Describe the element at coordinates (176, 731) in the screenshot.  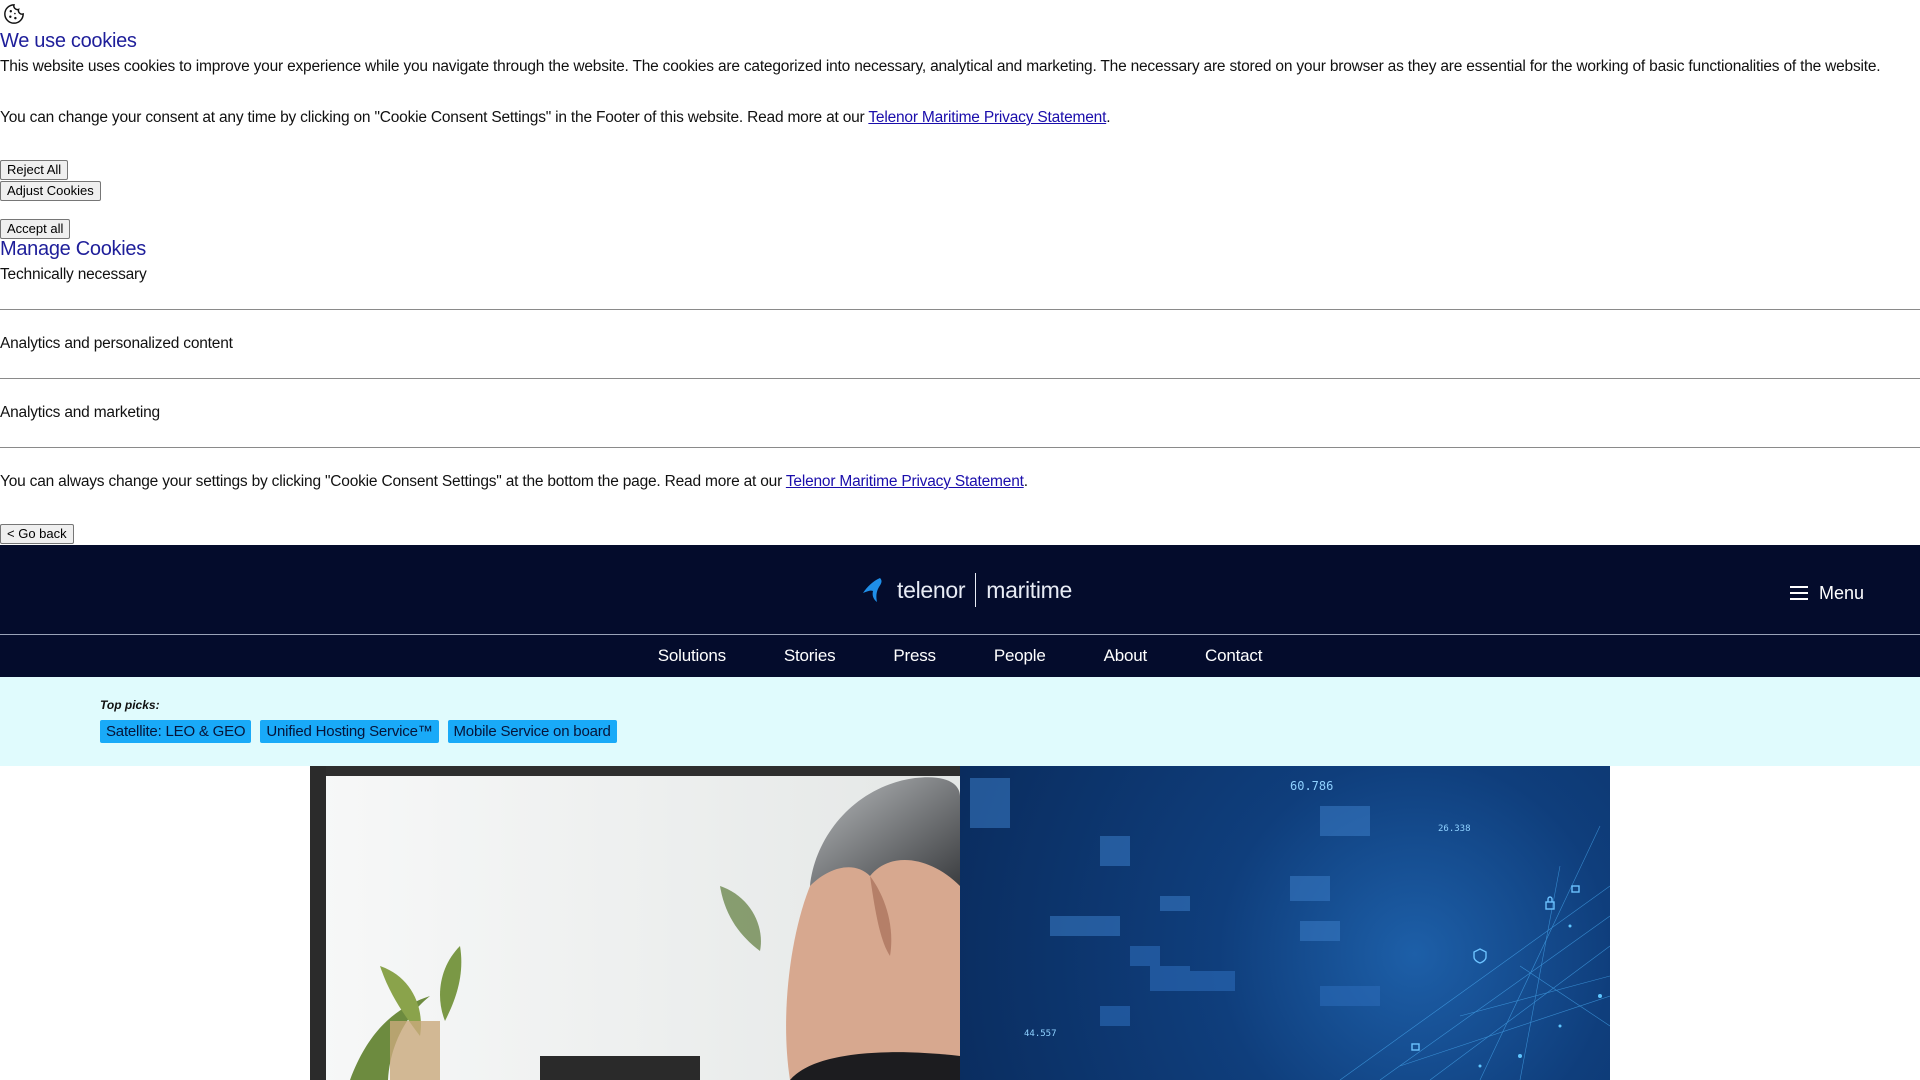
I see `tag-satellite: Satellite: LEO & GEO` at that location.